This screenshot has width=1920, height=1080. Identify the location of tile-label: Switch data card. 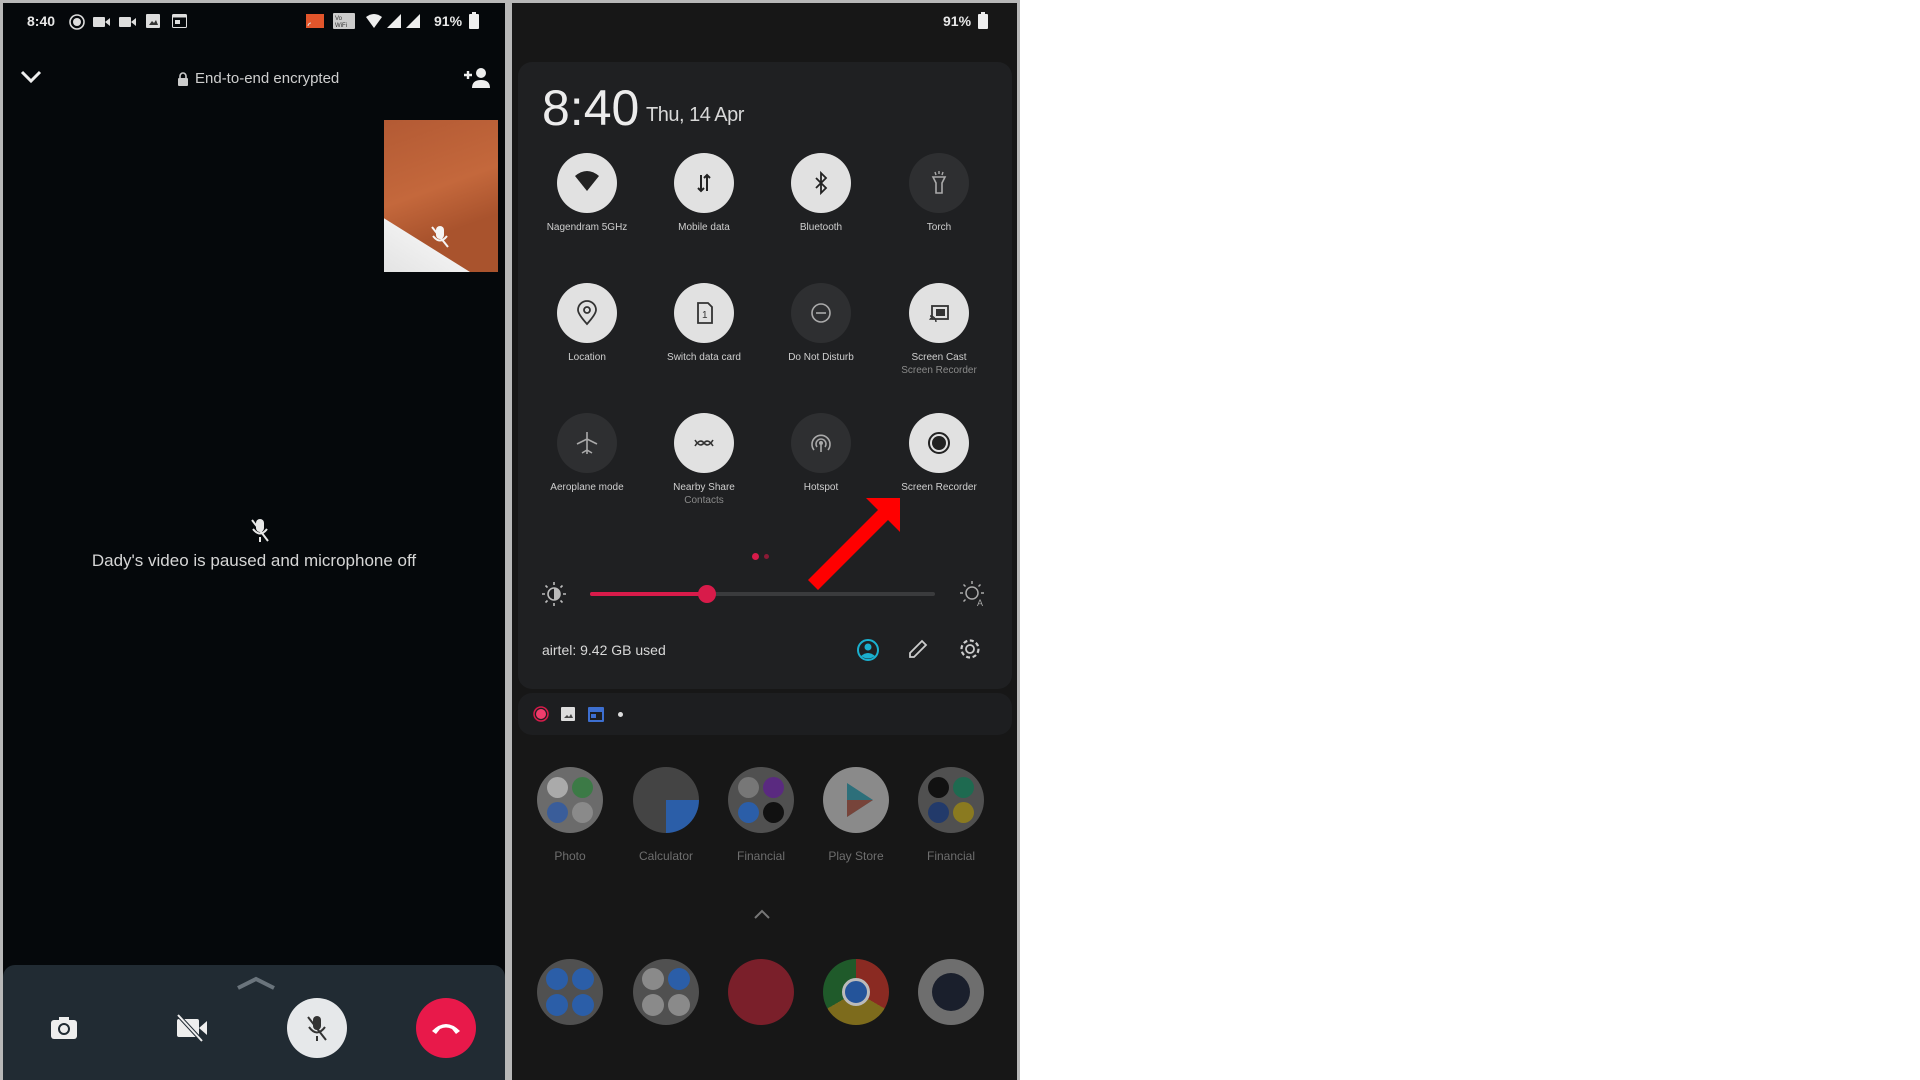
(704, 357).